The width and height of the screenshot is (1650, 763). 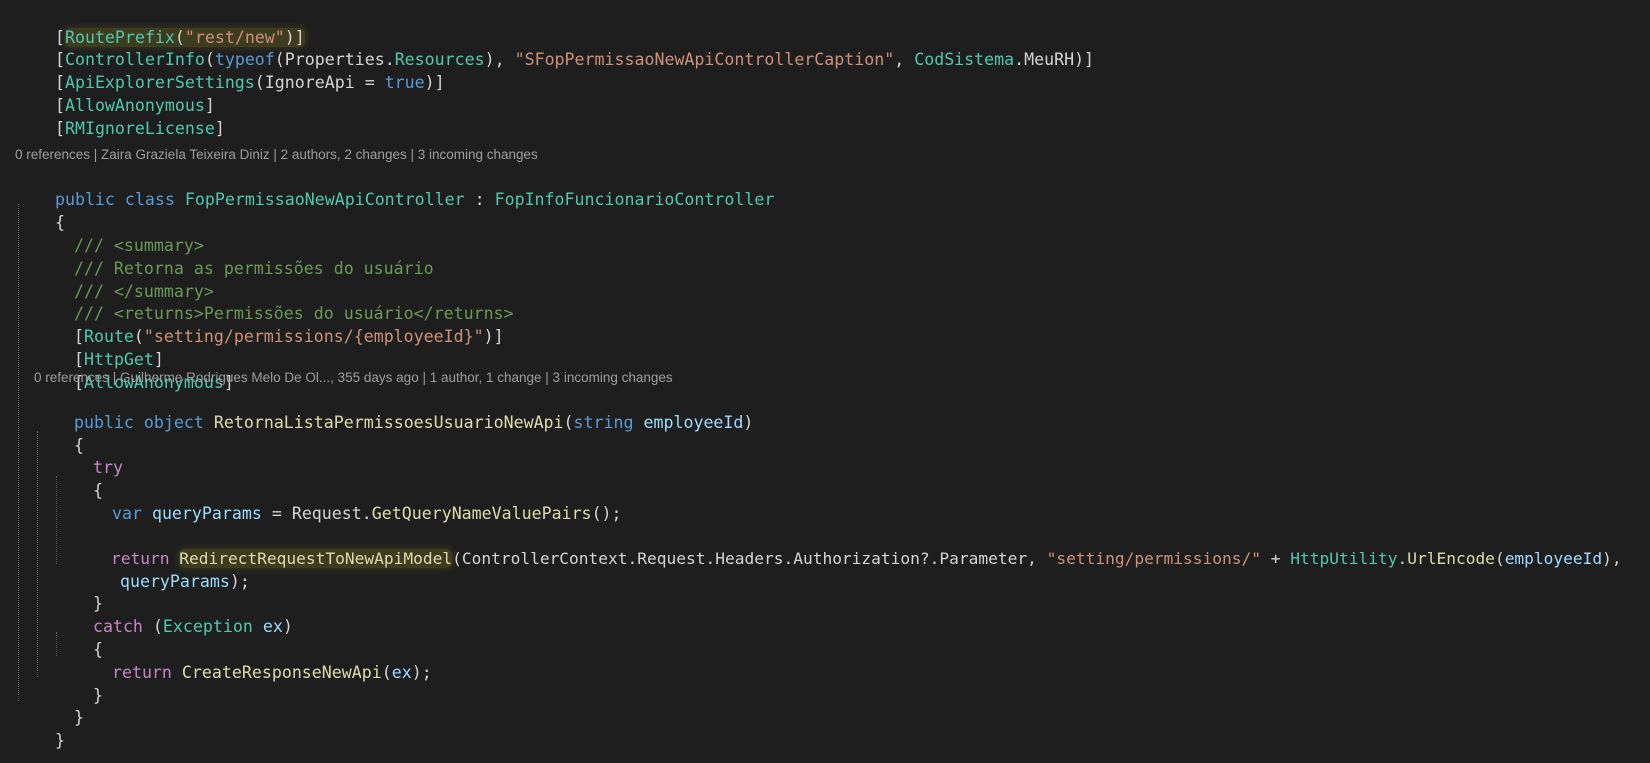 I want to click on type-token: CodSistema, so click(x=964, y=59).